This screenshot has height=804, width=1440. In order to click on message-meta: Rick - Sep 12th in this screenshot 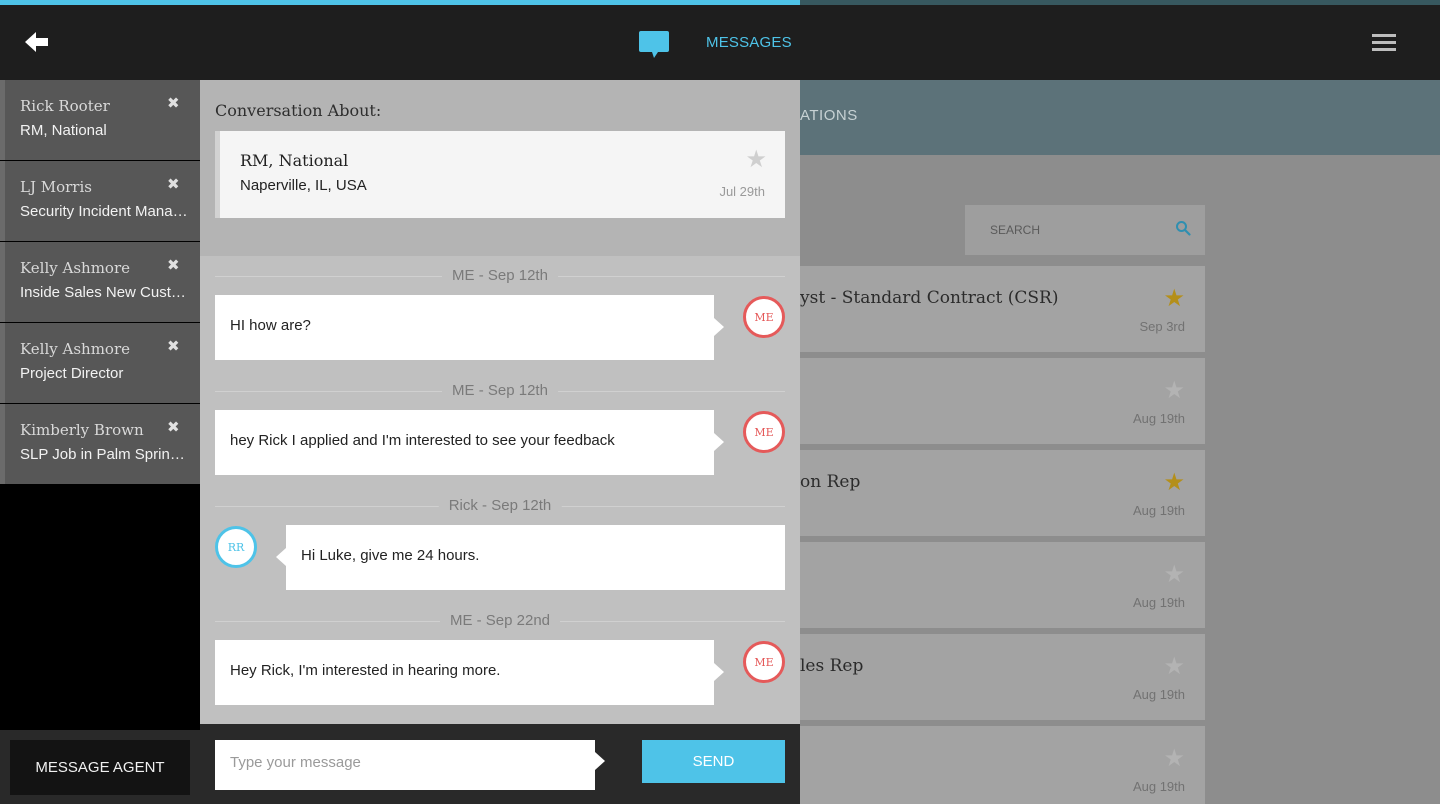, I will do `click(500, 505)`.